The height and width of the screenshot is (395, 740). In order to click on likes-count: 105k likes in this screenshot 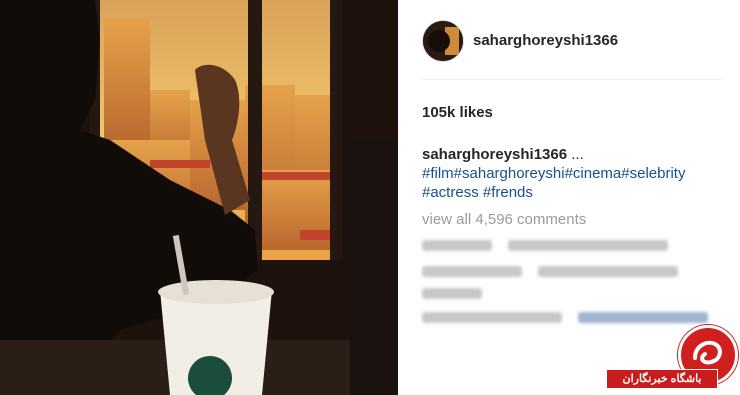, I will do `click(457, 112)`.